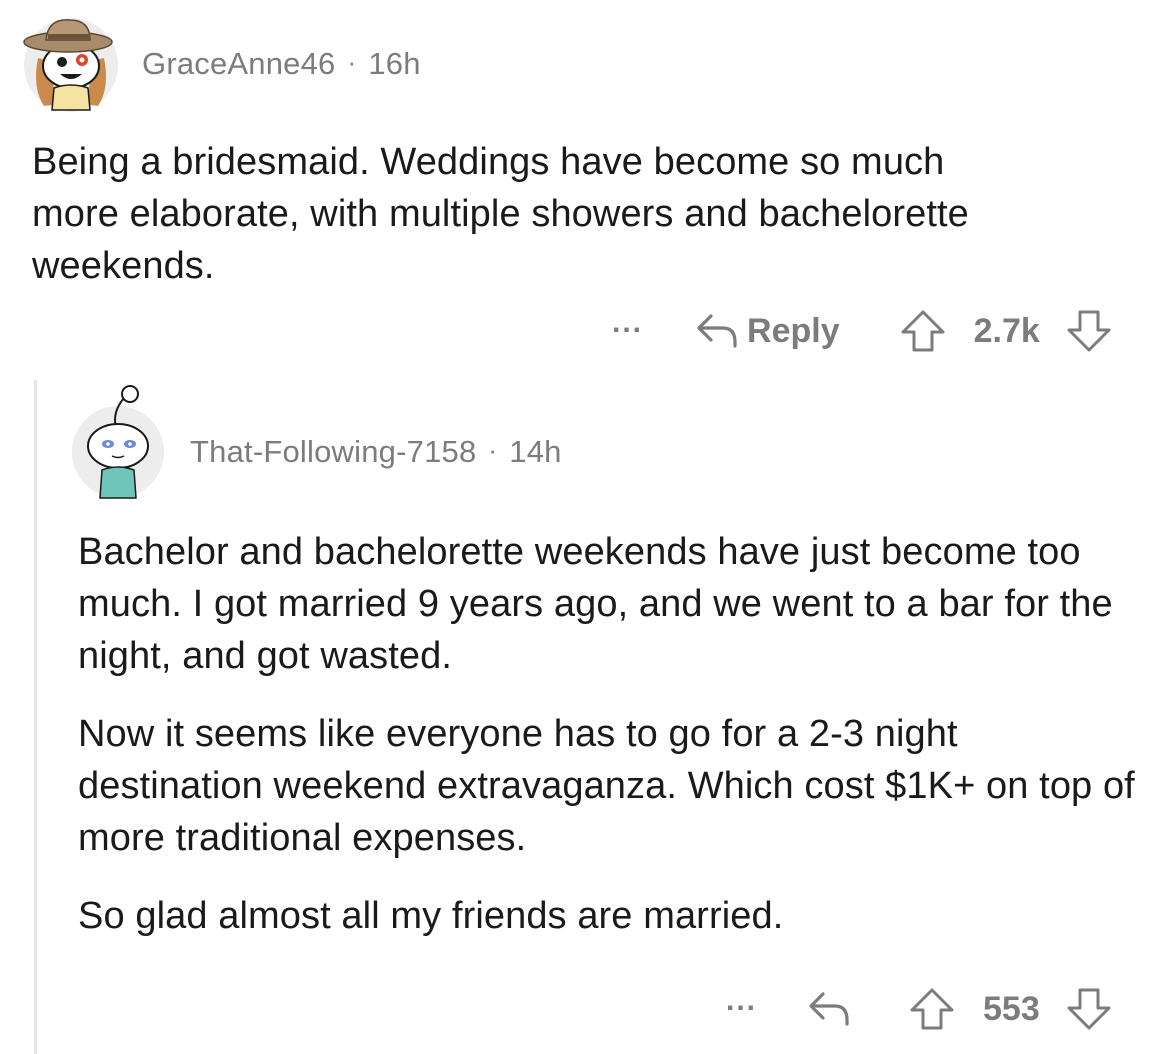 The height and width of the screenshot is (1054, 1174). Describe the element at coordinates (123, 266) in the screenshot. I see `comment-text-line: weekends.` at that location.